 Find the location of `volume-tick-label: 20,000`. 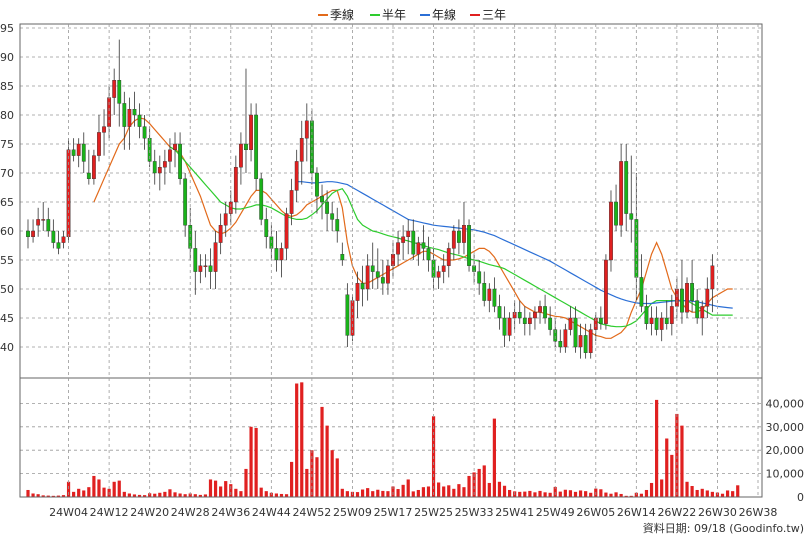

volume-tick-label: 20,000 is located at coordinates (785, 450).